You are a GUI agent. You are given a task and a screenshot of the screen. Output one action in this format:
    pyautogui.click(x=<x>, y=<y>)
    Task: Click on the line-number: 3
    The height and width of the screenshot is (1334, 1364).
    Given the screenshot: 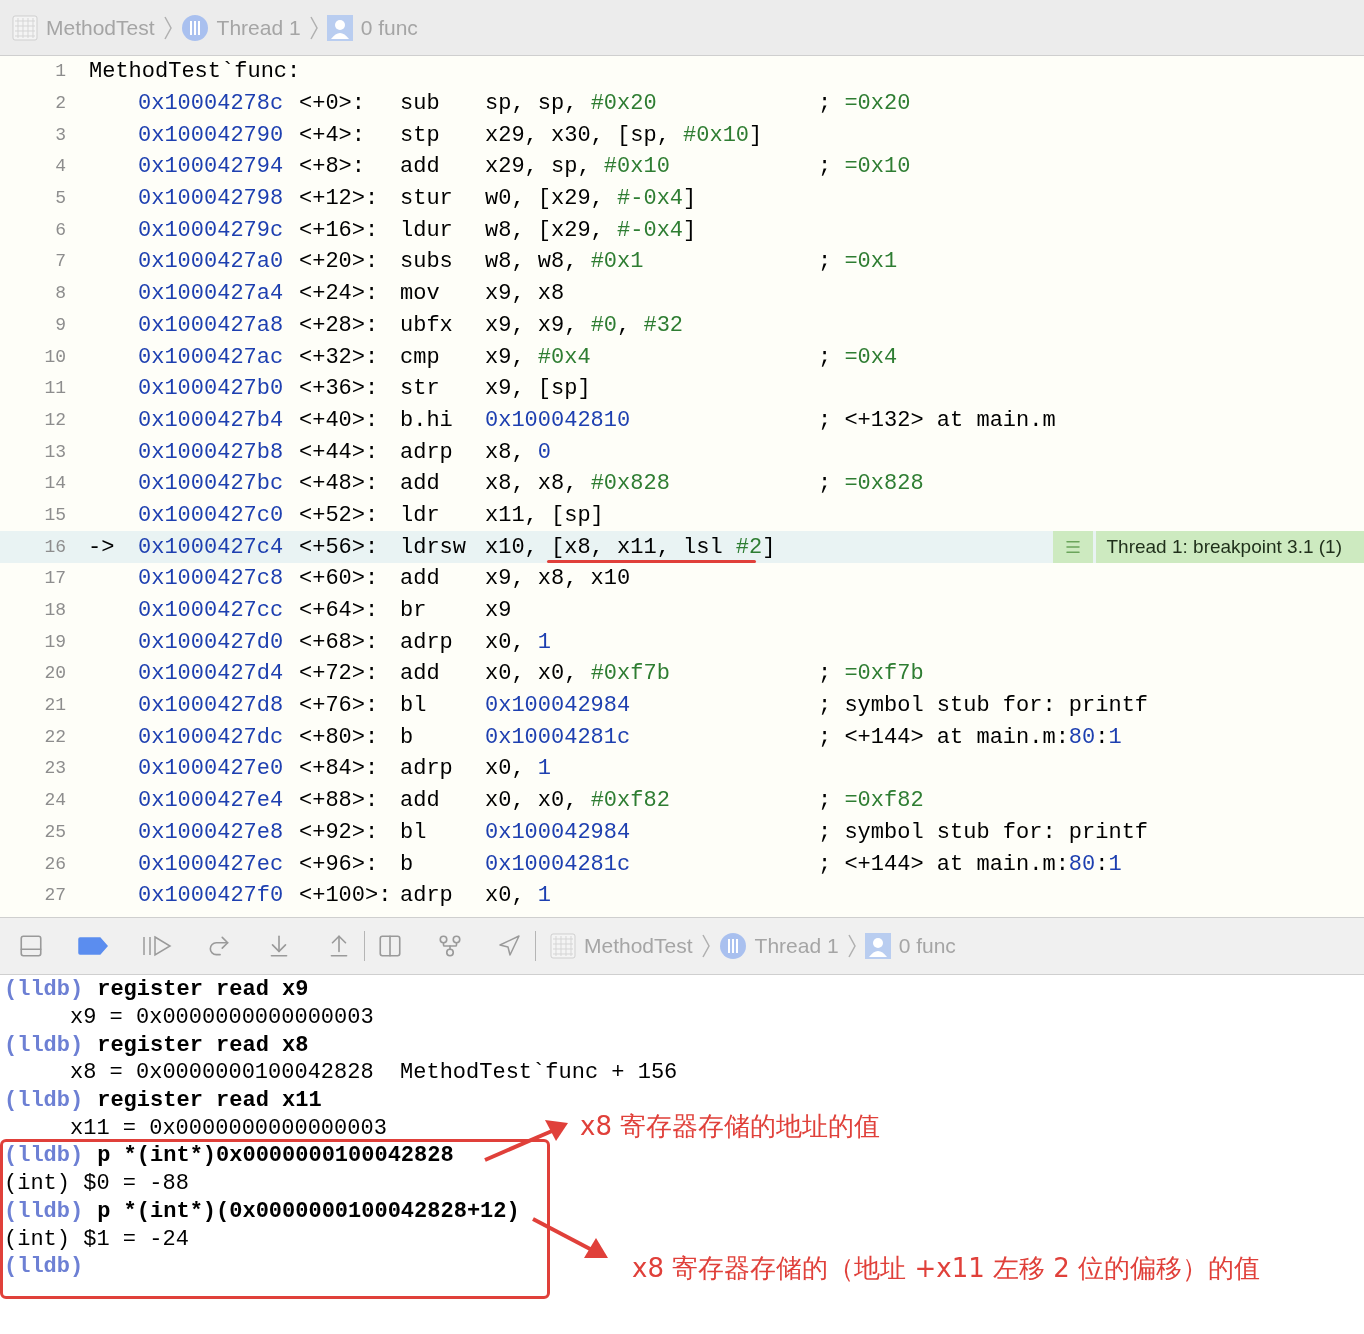 What is the action you would take?
    pyautogui.click(x=60, y=135)
    